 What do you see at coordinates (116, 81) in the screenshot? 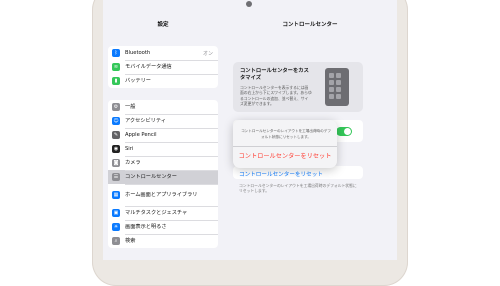
I see `battery-icon: ▮` at bounding box center [116, 81].